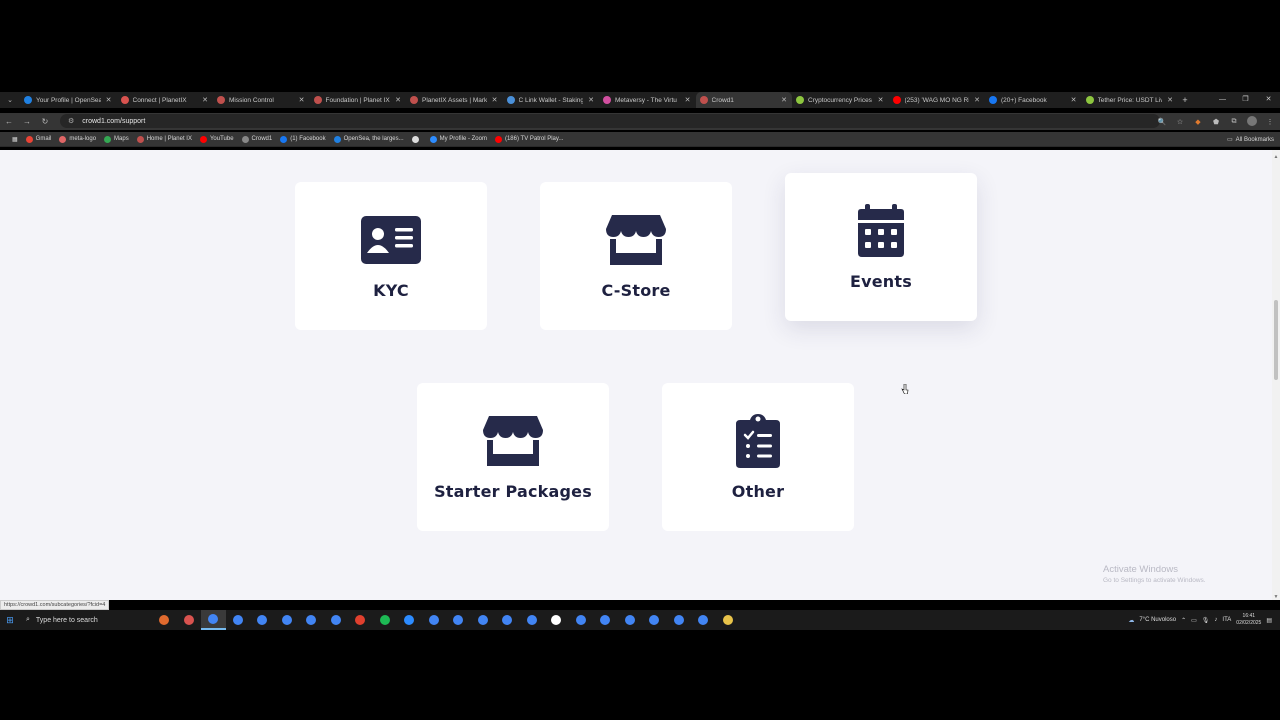 The height and width of the screenshot is (720, 1280). Describe the element at coordinates (1206, 620) in the screenshot. I see `microphone-icon: 🎙` at that location.